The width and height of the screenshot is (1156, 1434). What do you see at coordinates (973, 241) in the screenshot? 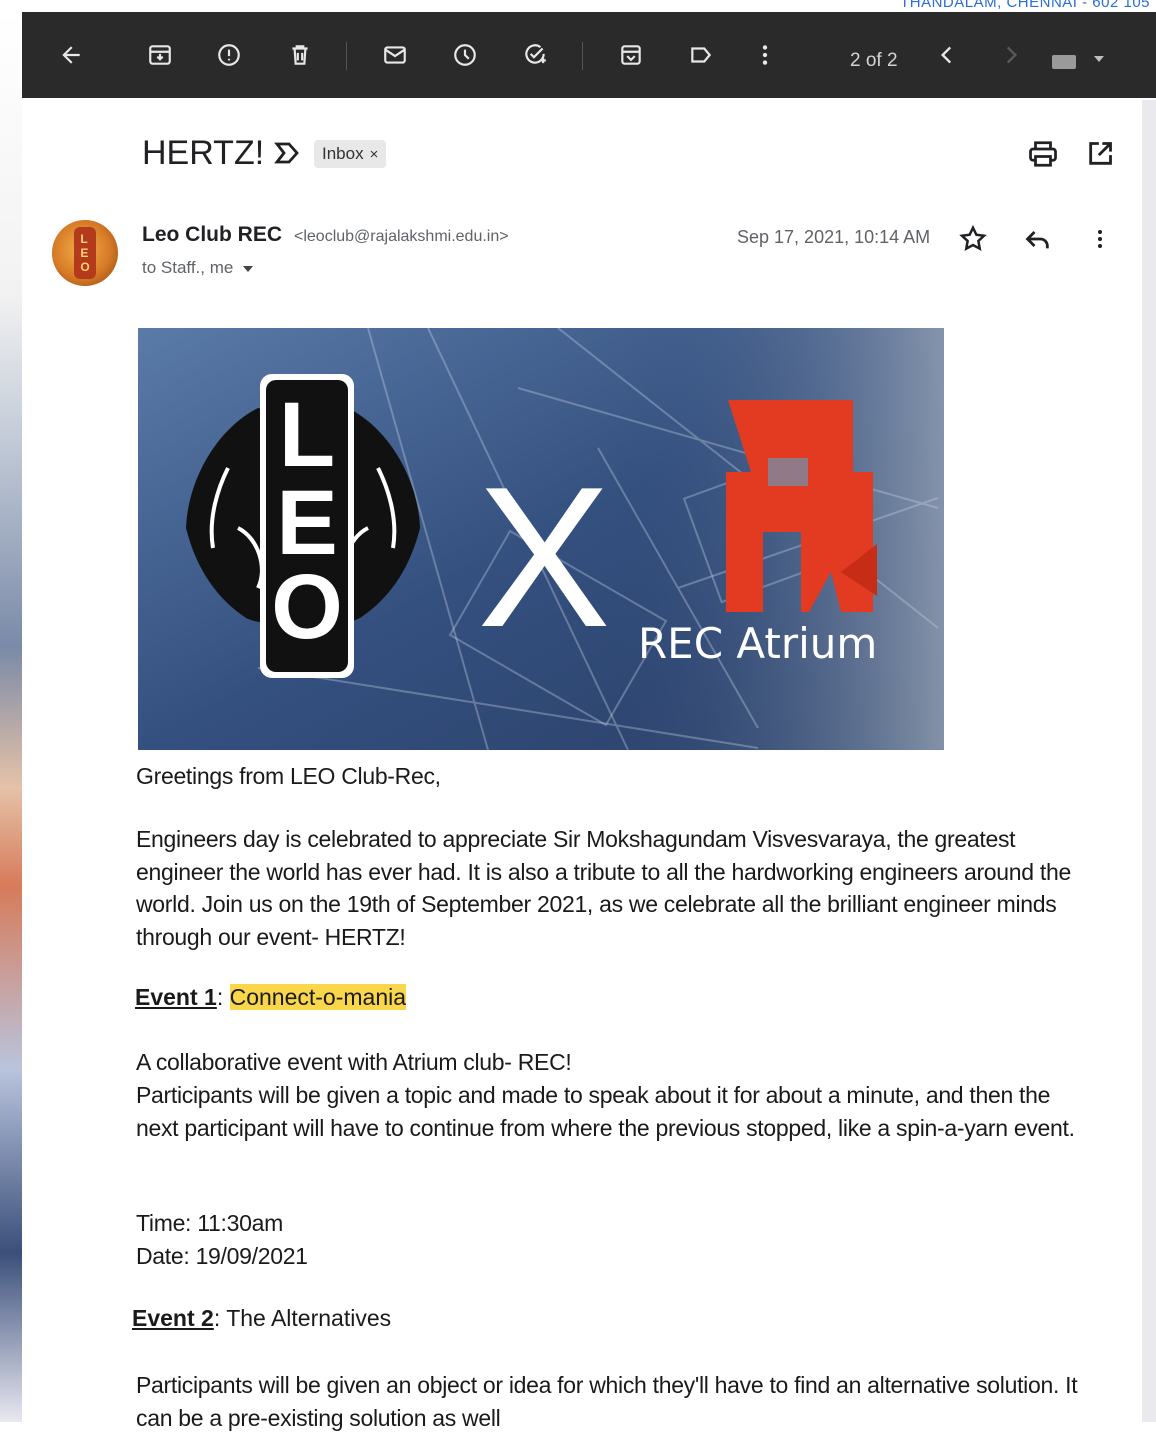
I see `star-icon` at bounding box center [973, 241].